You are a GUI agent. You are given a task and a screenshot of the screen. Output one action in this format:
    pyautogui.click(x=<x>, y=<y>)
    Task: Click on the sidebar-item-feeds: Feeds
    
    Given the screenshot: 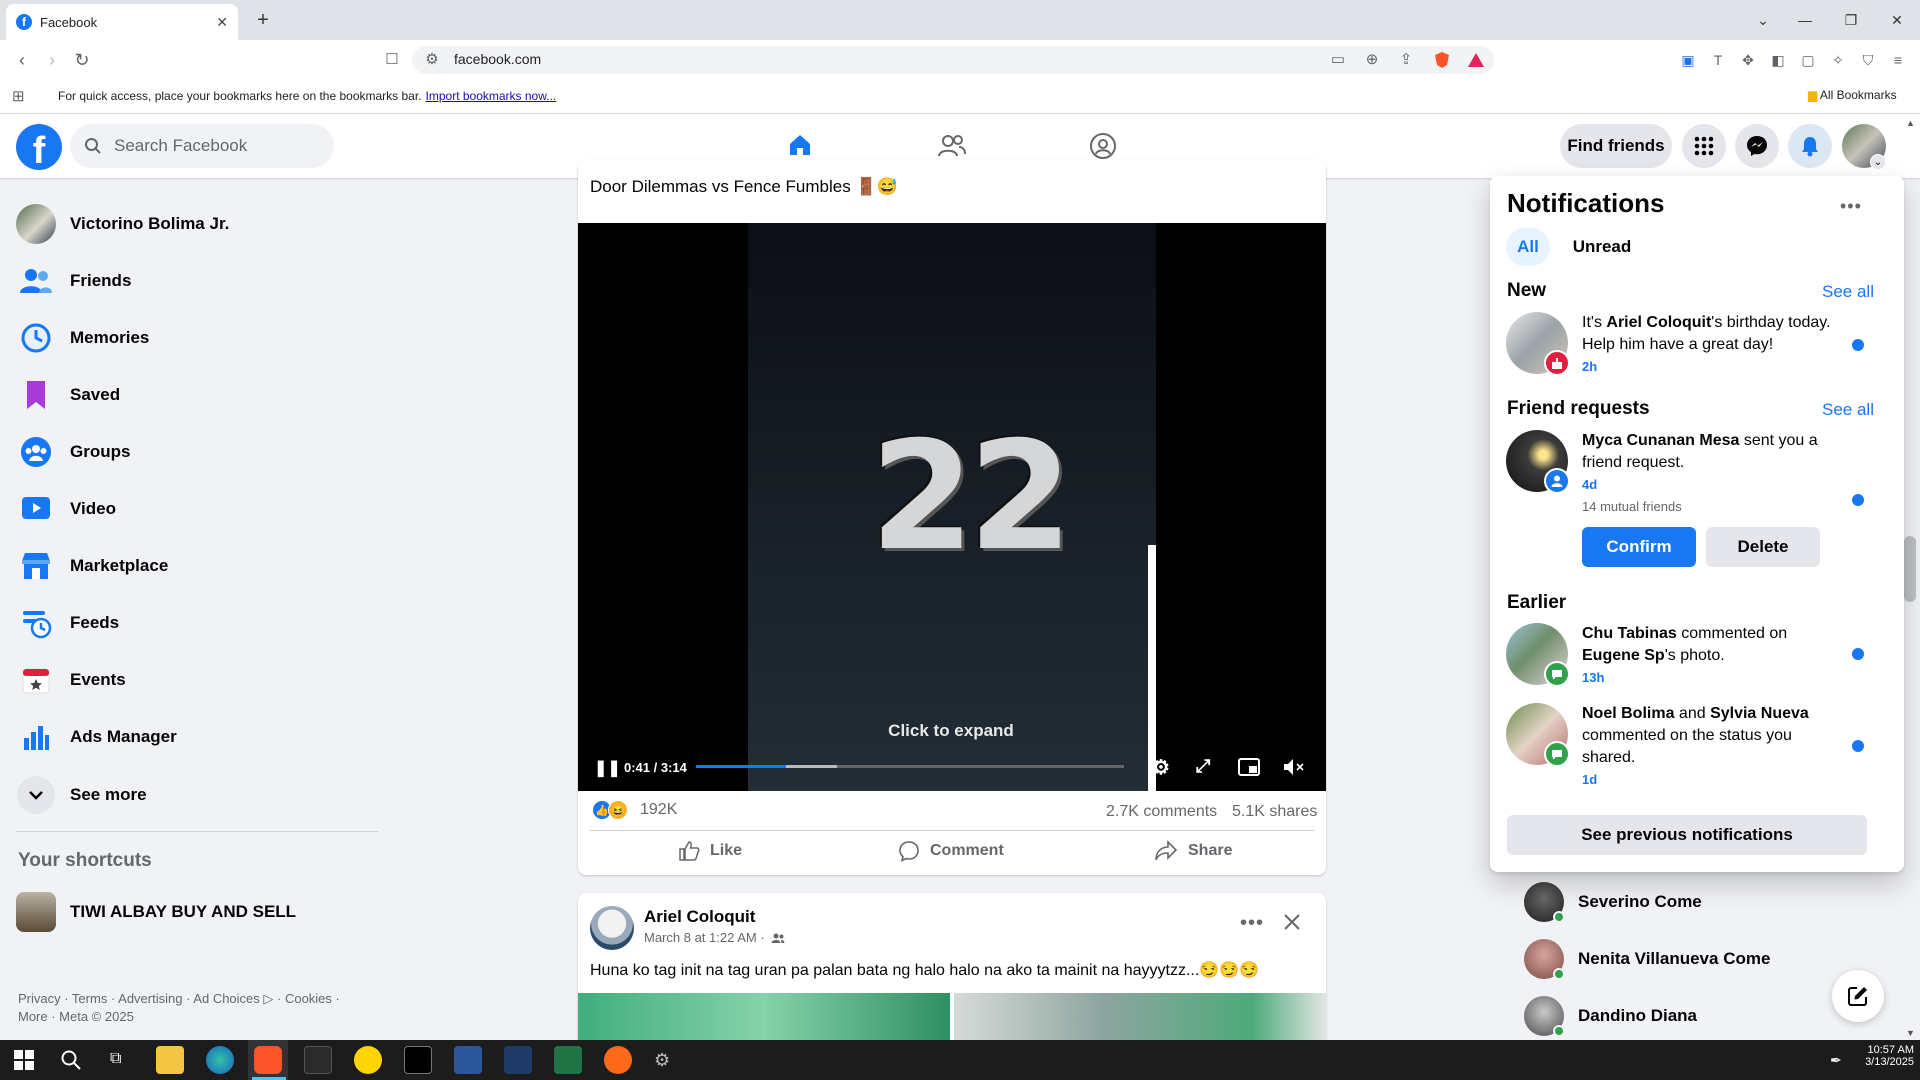 What is the action you would take?
    pyautogui.click(x=196, y=623)
    